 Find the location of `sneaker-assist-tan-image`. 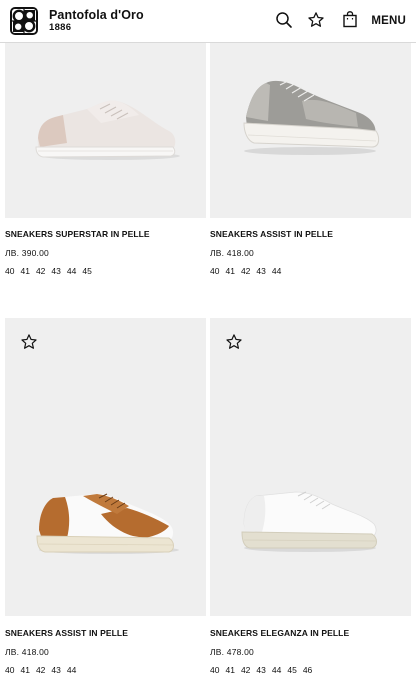

sneaker-assist-tan-image is located at coordinates (107, 523).